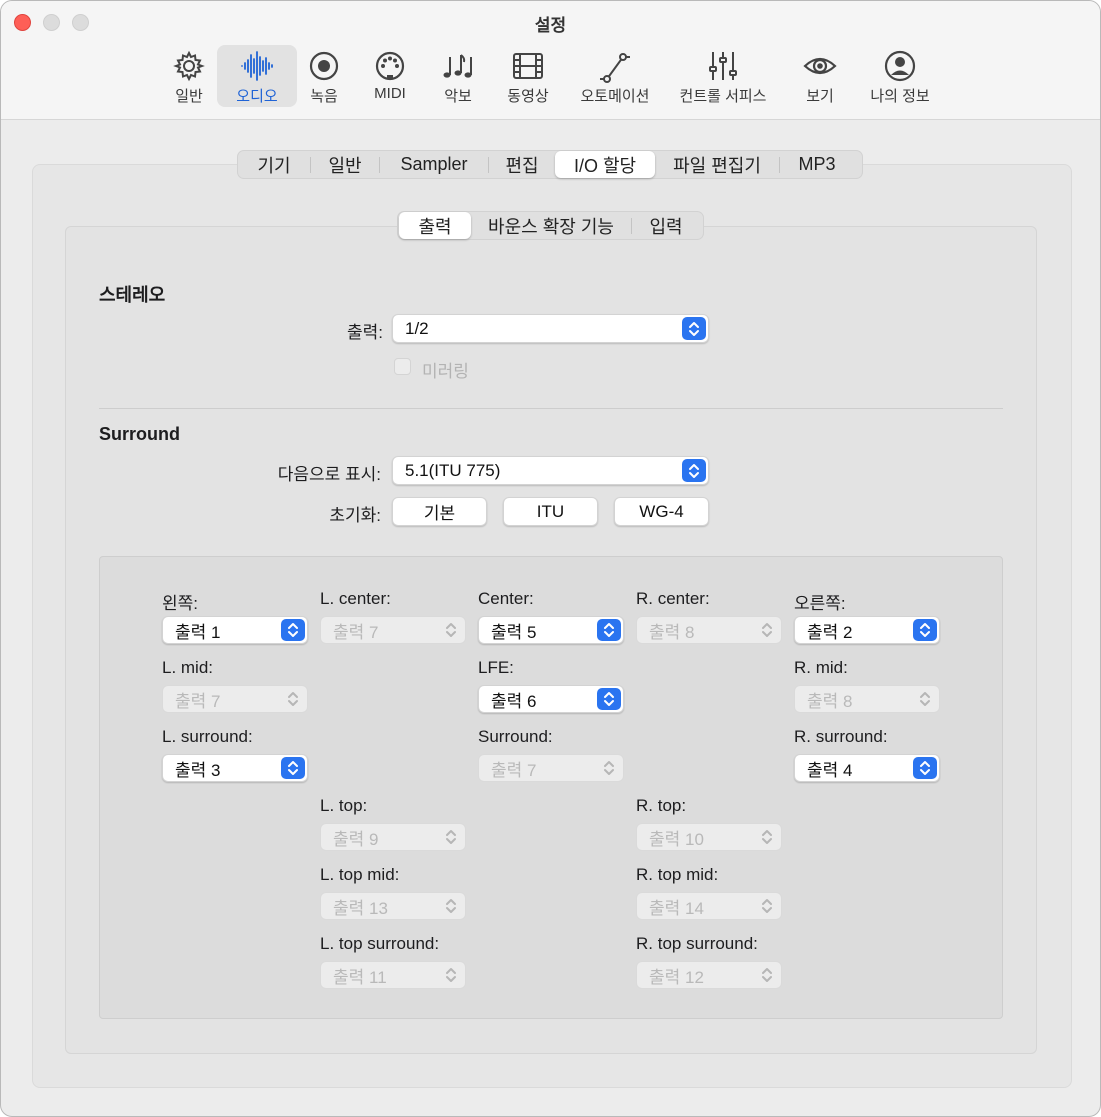  Describe the element at coordinates (132, 295) in the screenshot. I see `stereo-section-title: 스테레오` at that location.